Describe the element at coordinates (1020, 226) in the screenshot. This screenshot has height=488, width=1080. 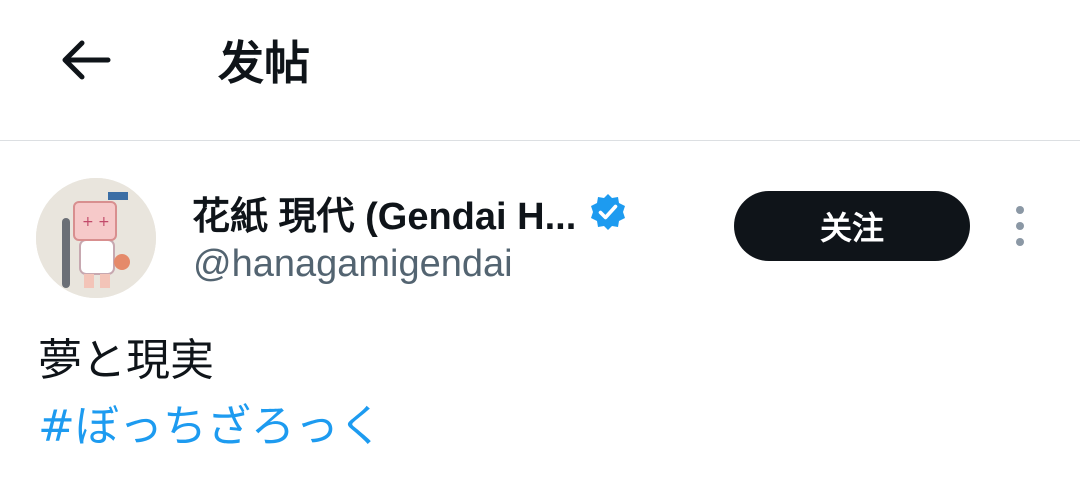
I see `more-options-button` at that location.